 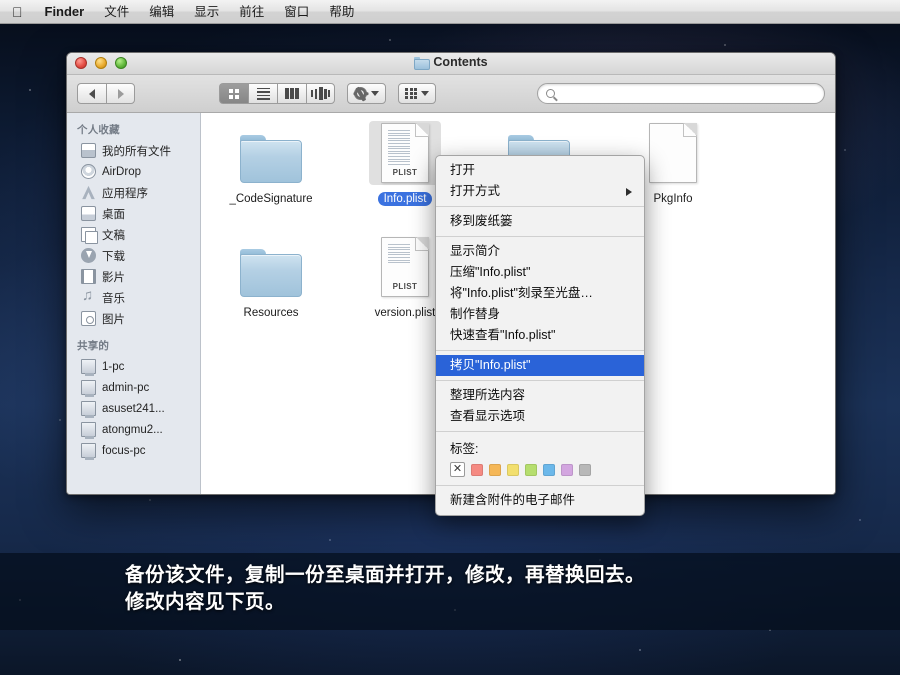 What do you see at coordinates (88, 171) in the screenshot?
I see `airdrop-icon` at bounding box center [88, 171].